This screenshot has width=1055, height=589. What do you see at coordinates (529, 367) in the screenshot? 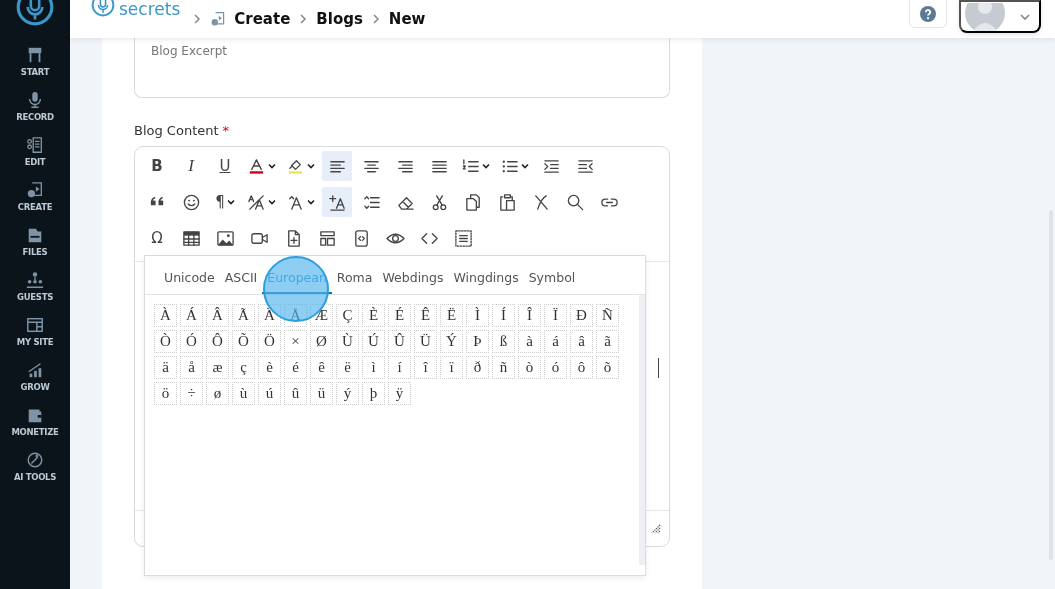
I see `character-button: ò` at bounding box center [529, 367].